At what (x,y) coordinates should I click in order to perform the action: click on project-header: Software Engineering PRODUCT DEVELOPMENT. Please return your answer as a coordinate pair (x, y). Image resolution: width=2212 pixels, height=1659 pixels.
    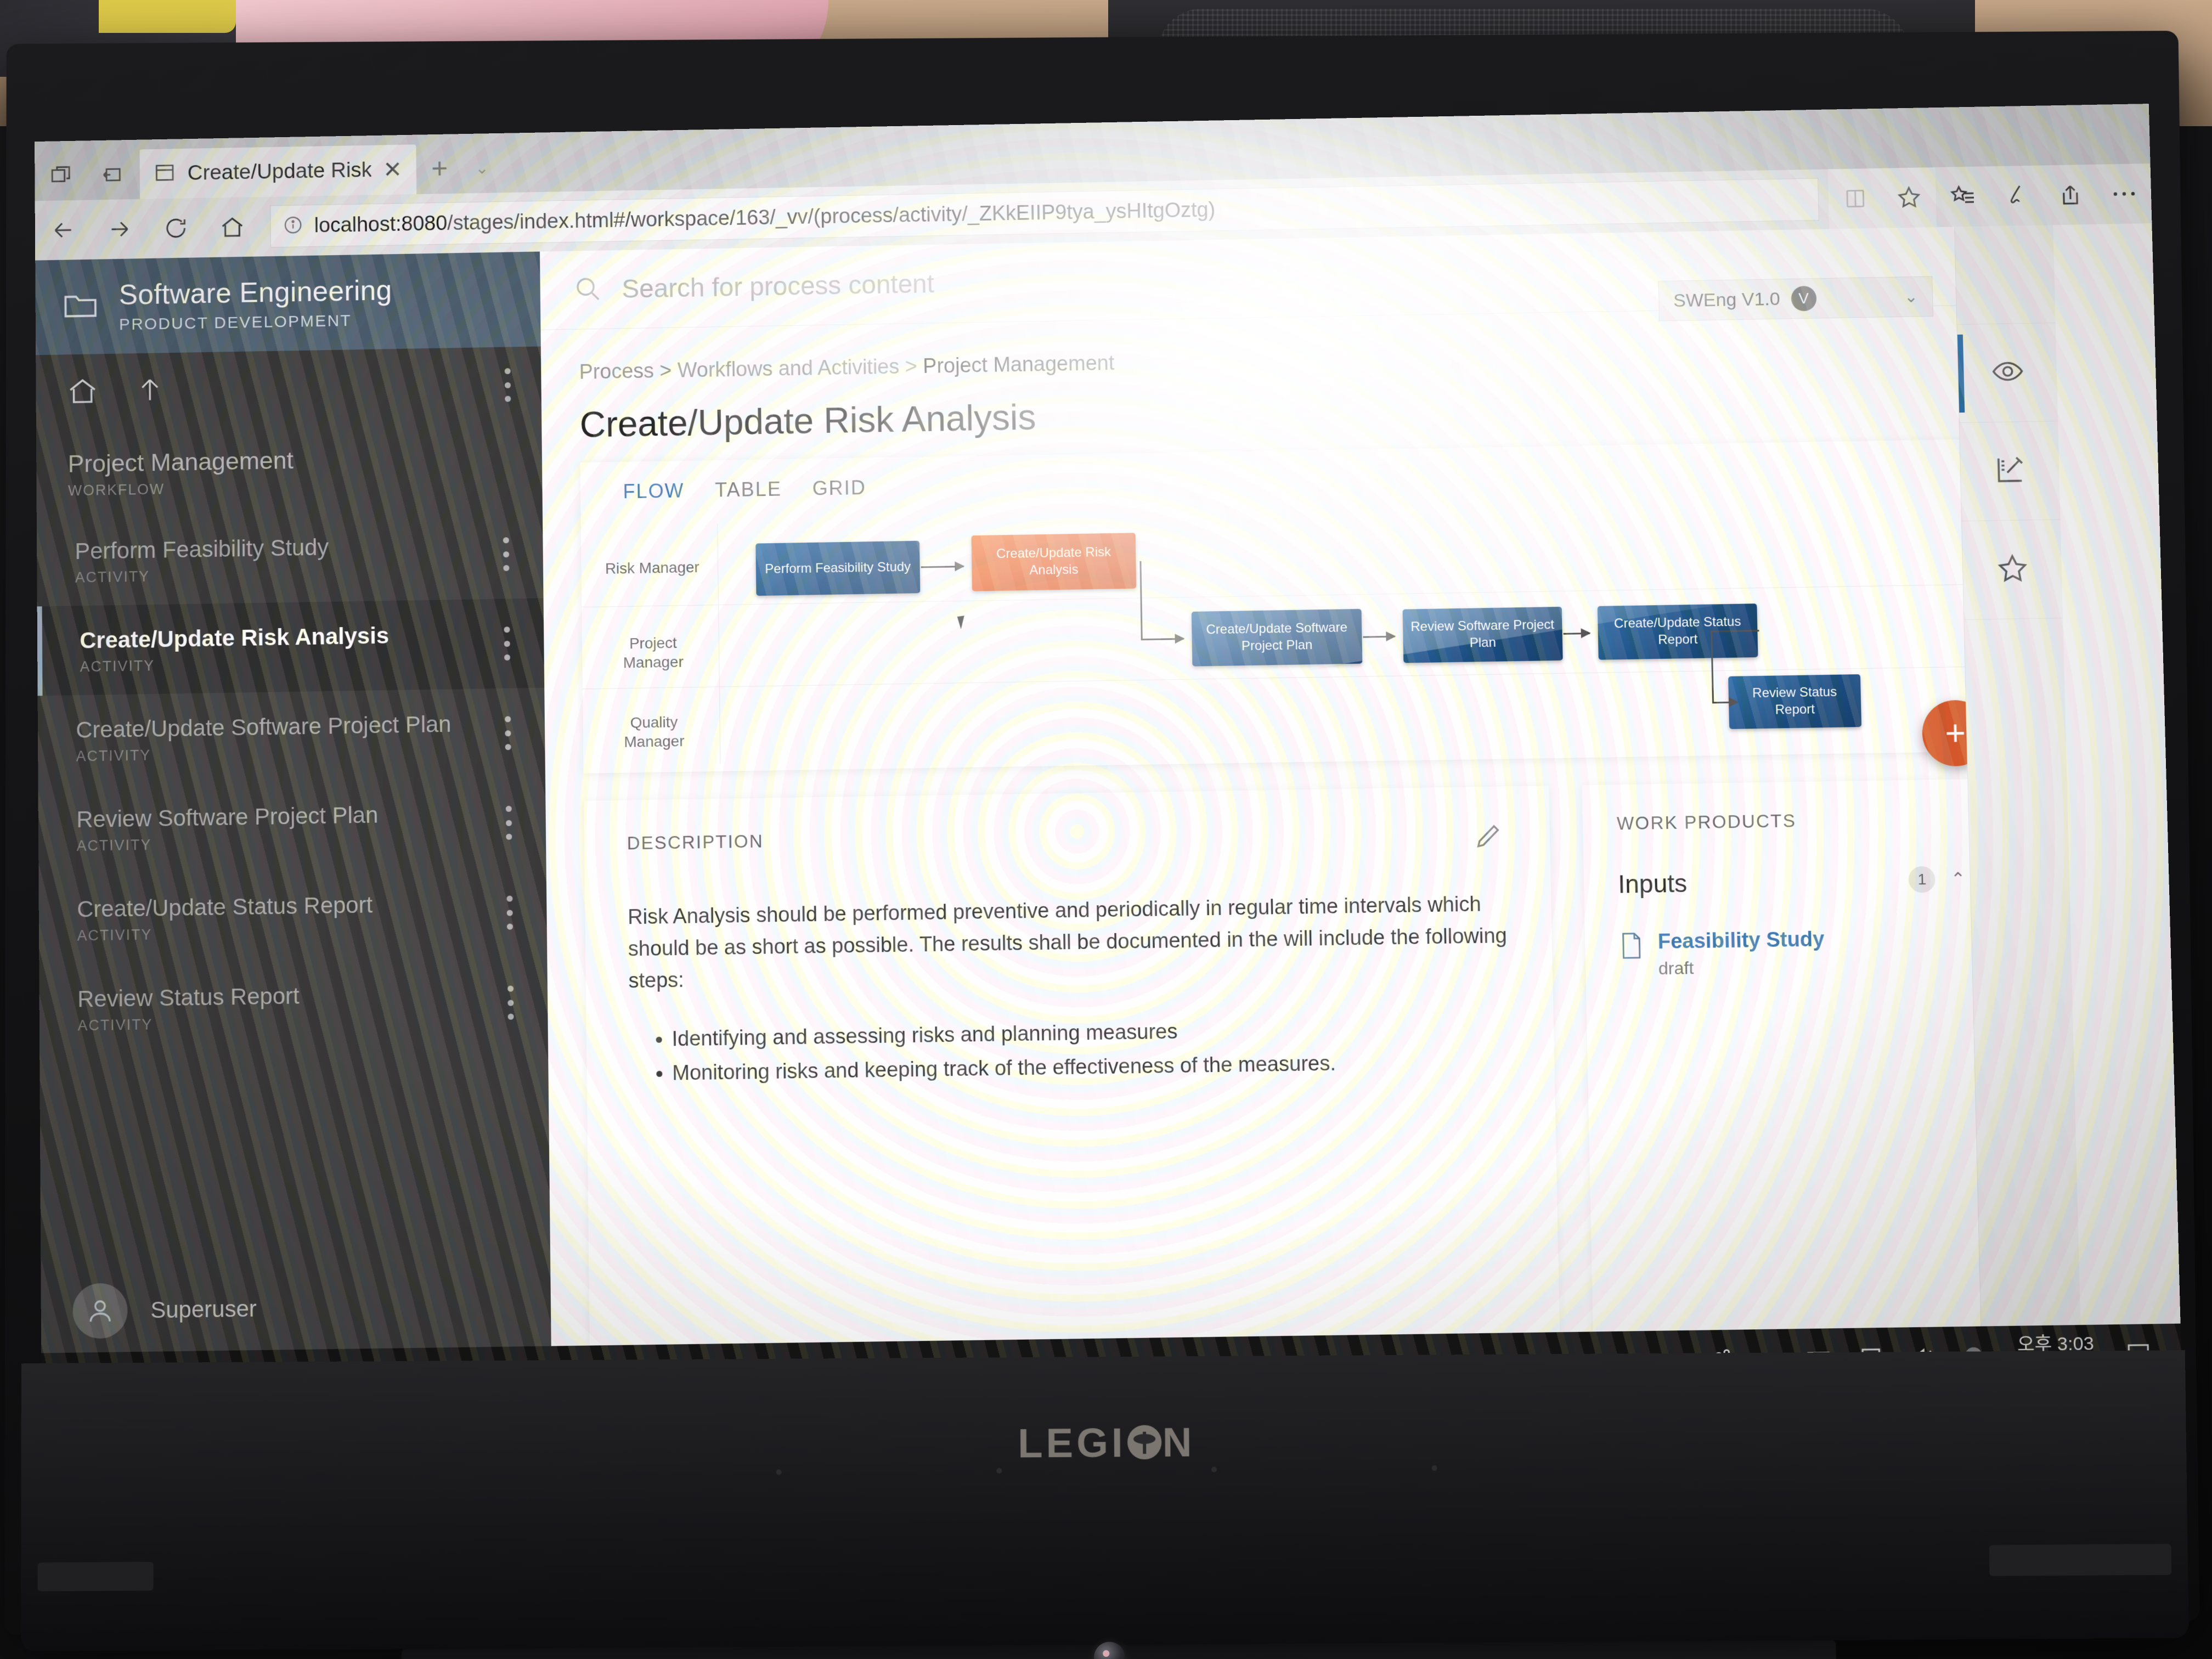
    Looking at the image, I should click on (288, 303).